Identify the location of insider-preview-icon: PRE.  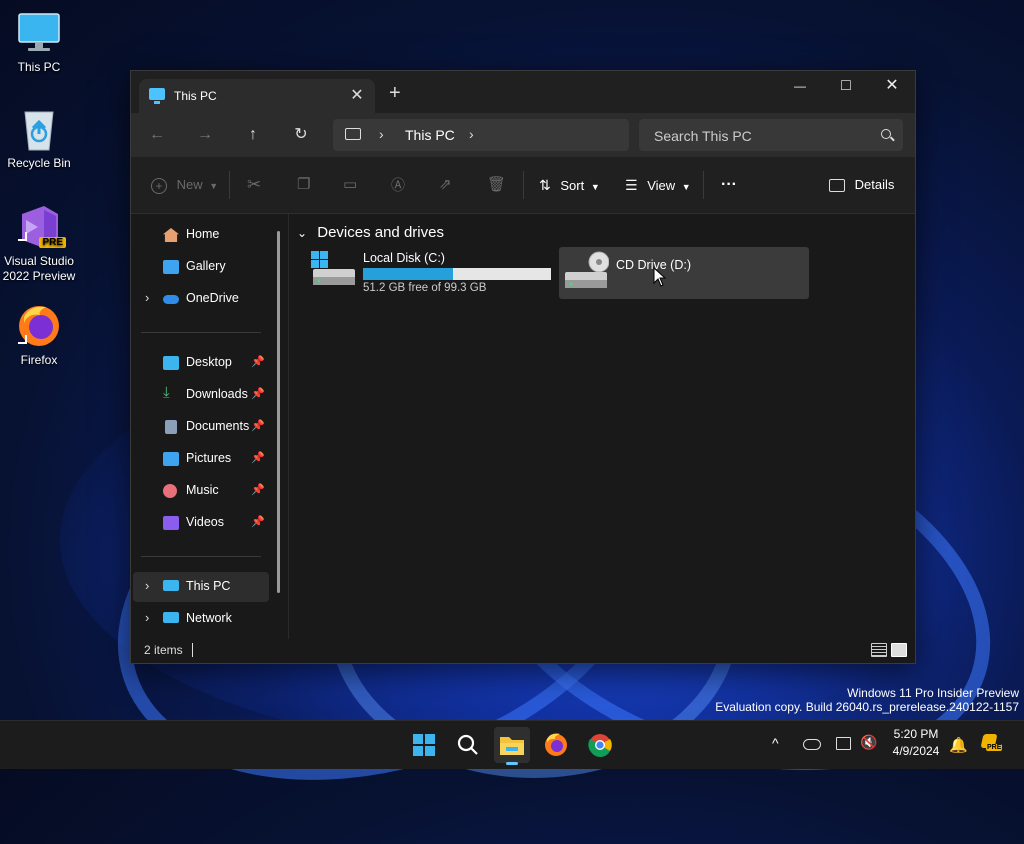
(993, 744).